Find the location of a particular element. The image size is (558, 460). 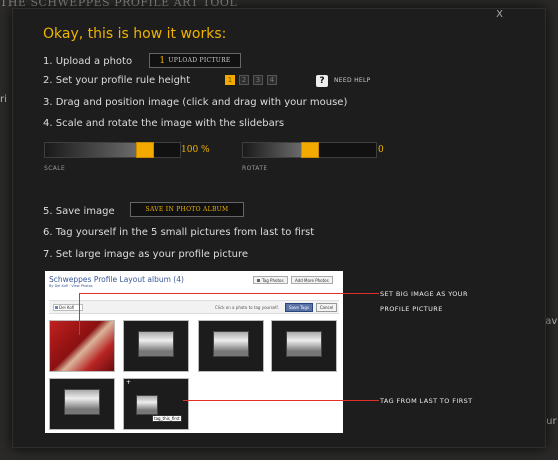

tagged-person-name: Del Kofi is located at coordinates (67, 307).